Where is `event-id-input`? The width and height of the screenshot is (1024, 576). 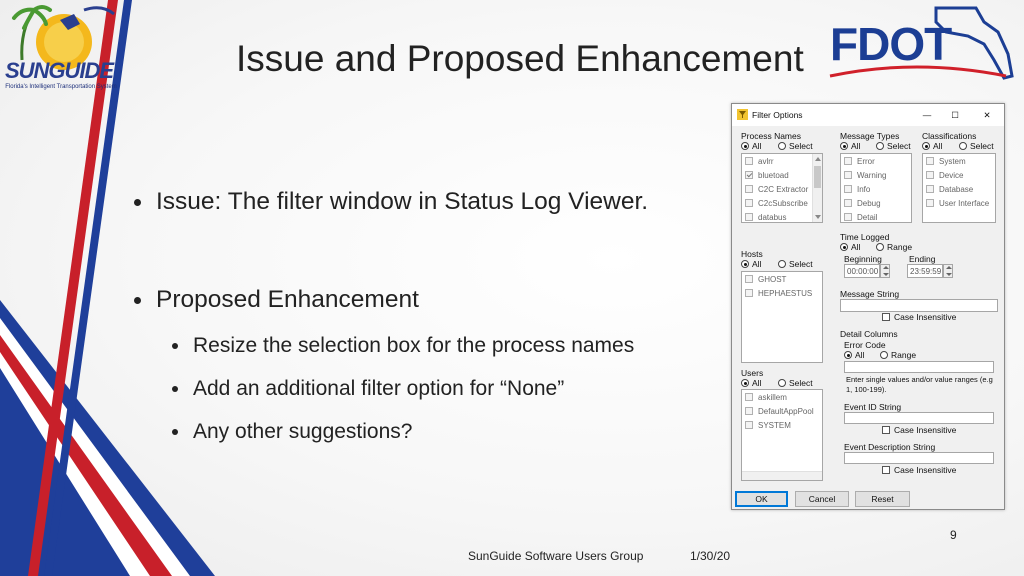
event-id-input is located at coordinates (919, 418).